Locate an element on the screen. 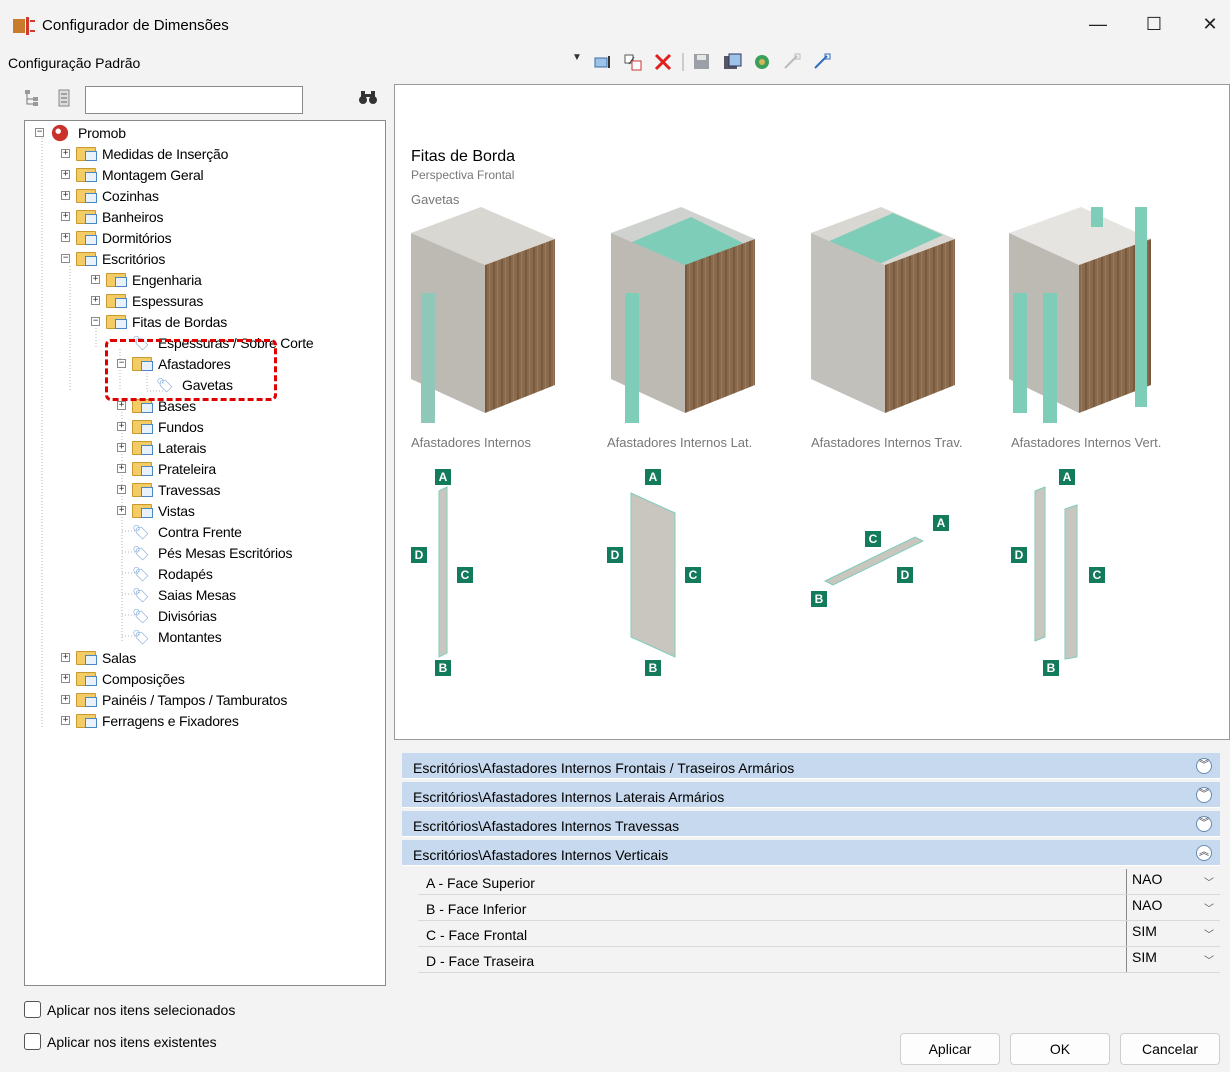 This screenshot has height=1072, width=1230. tree-search-input is located at coordinates (194, 100).